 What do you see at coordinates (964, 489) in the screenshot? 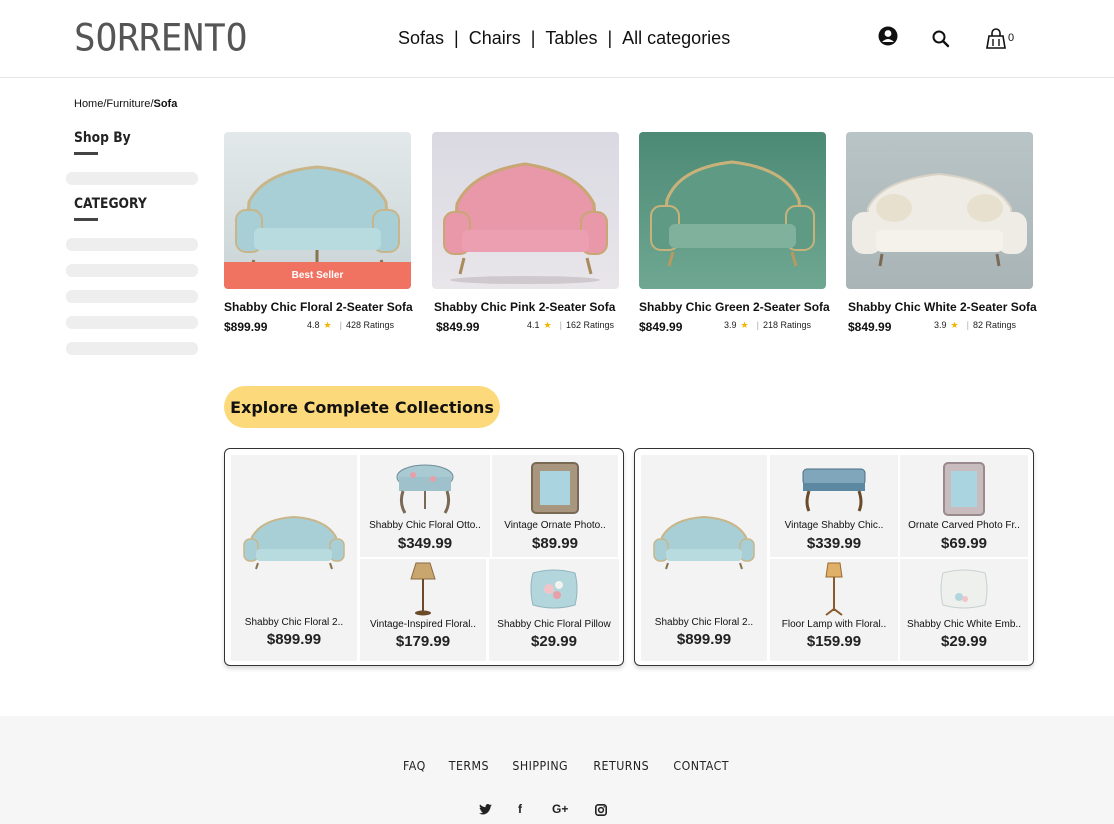
I see `photo-frame-thumbnail` at bounding box center [964, 489].